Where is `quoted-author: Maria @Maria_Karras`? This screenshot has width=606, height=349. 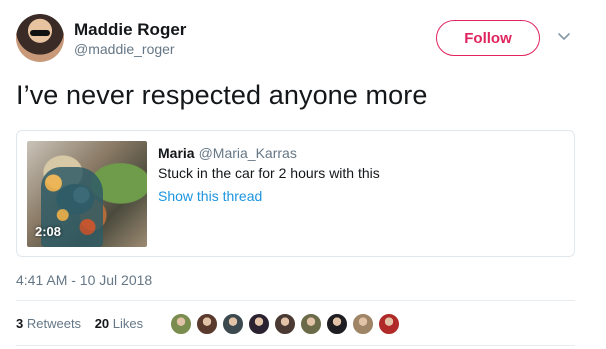 quoted-author: Maria @Maria_Karras is located at coordinates (227, 153).